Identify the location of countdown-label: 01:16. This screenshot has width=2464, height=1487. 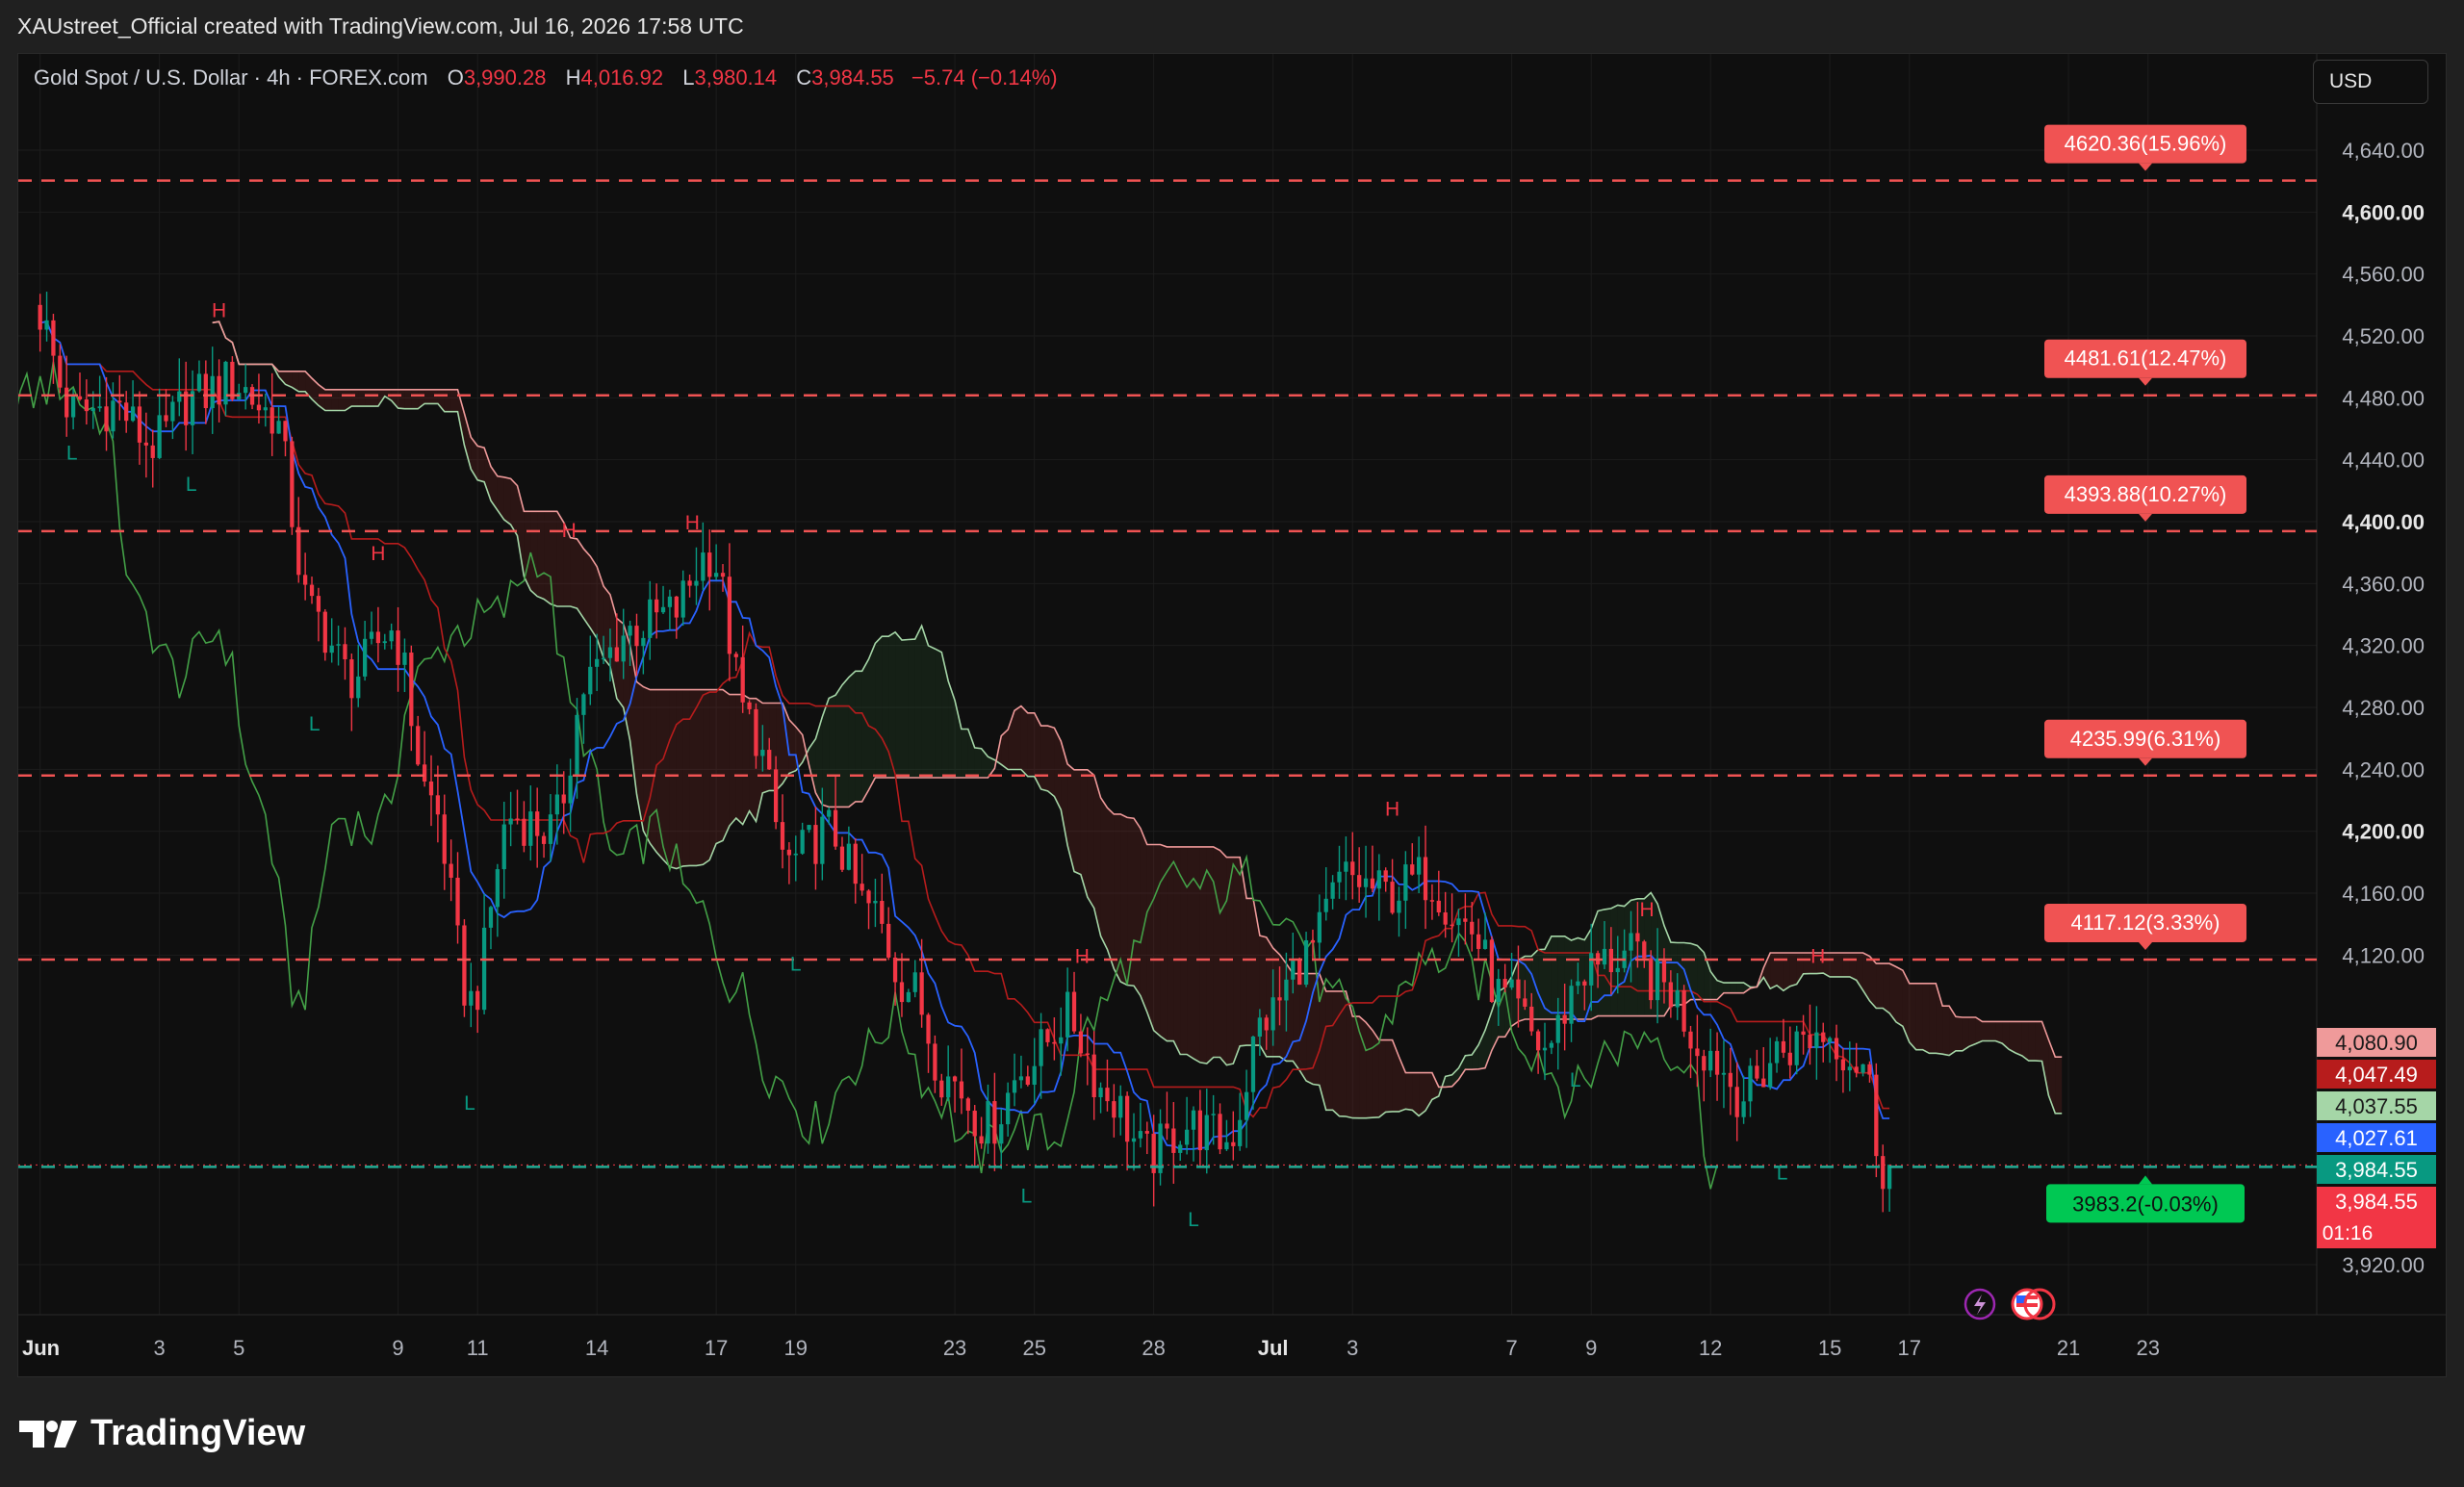
(2348, 1233).